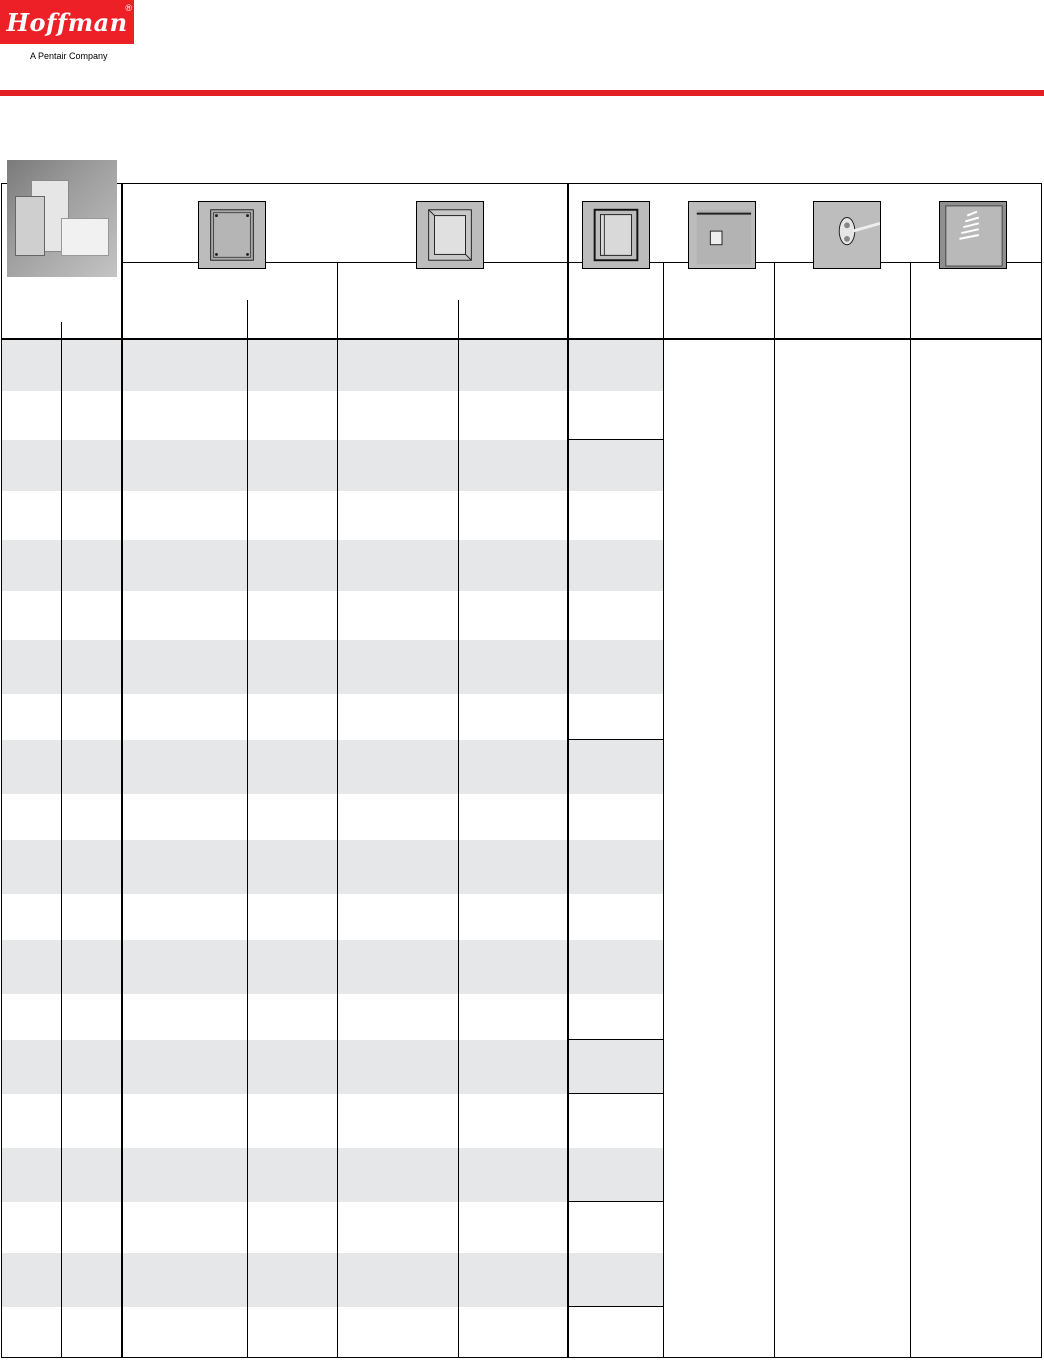 Image resolution: width=1044 pixels, height=1361 pixels. Describe the element at coordinates (128, 8) in the screenshot. I see `registered-mark: ®` at that location.